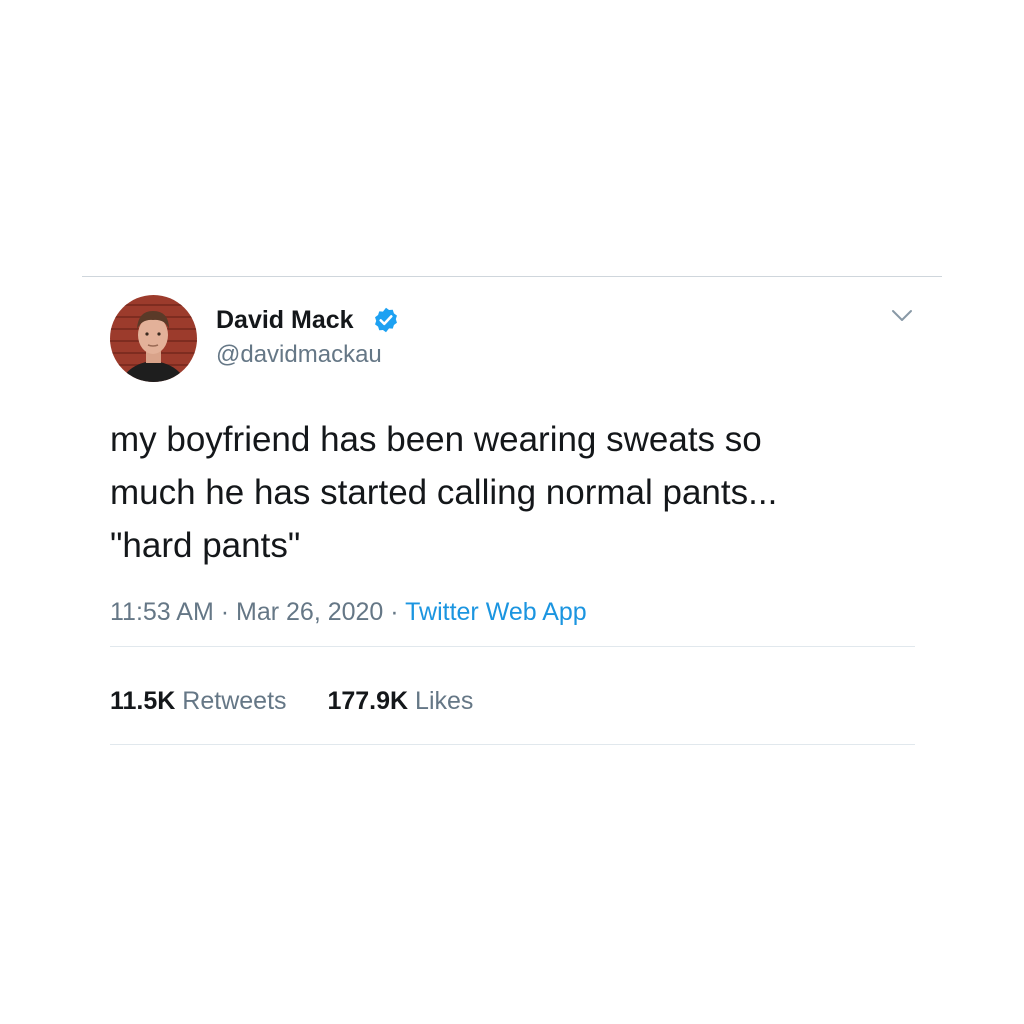  I want to click on author-handle: @davidmackau, so click(299, 355).